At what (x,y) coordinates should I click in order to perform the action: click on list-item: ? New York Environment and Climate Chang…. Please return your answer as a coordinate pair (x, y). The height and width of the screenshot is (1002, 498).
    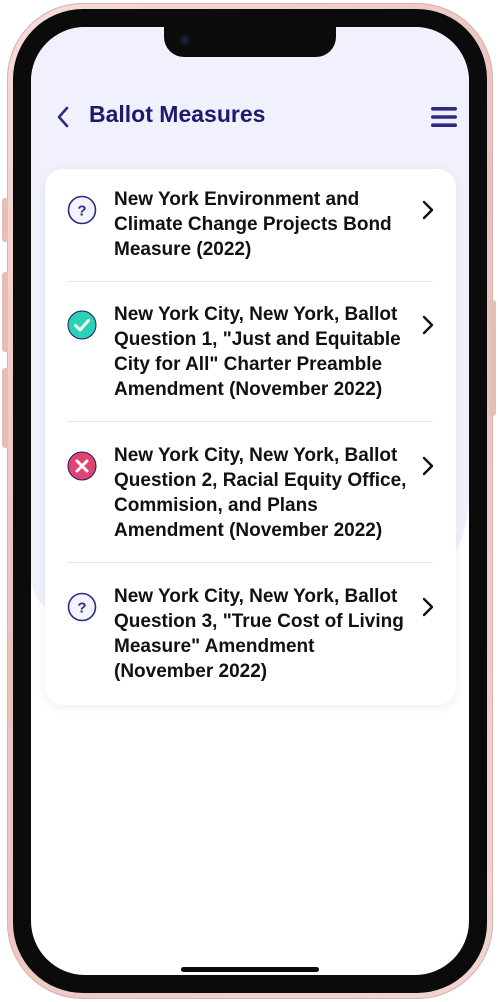
    Looking at the image, I should click on (250, 232).